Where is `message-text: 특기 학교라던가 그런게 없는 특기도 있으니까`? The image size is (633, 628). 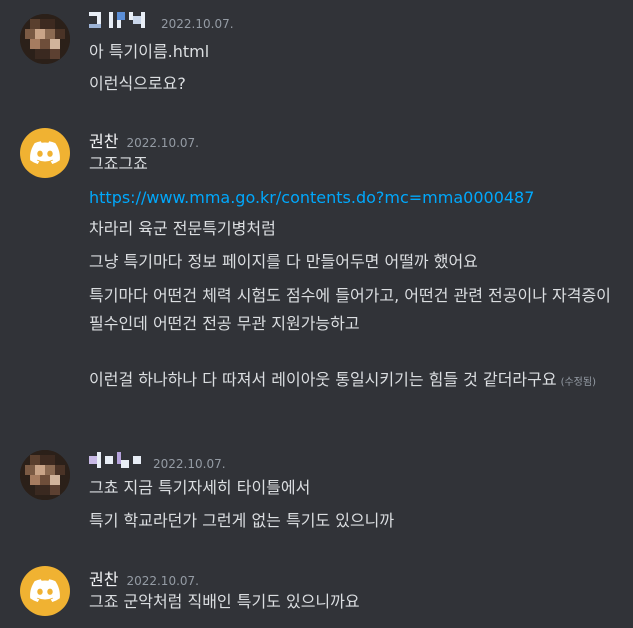 message-text: 특기 학교라던가 그런게 없는 특기도 있으니까 is located at coordinates (242, 520).